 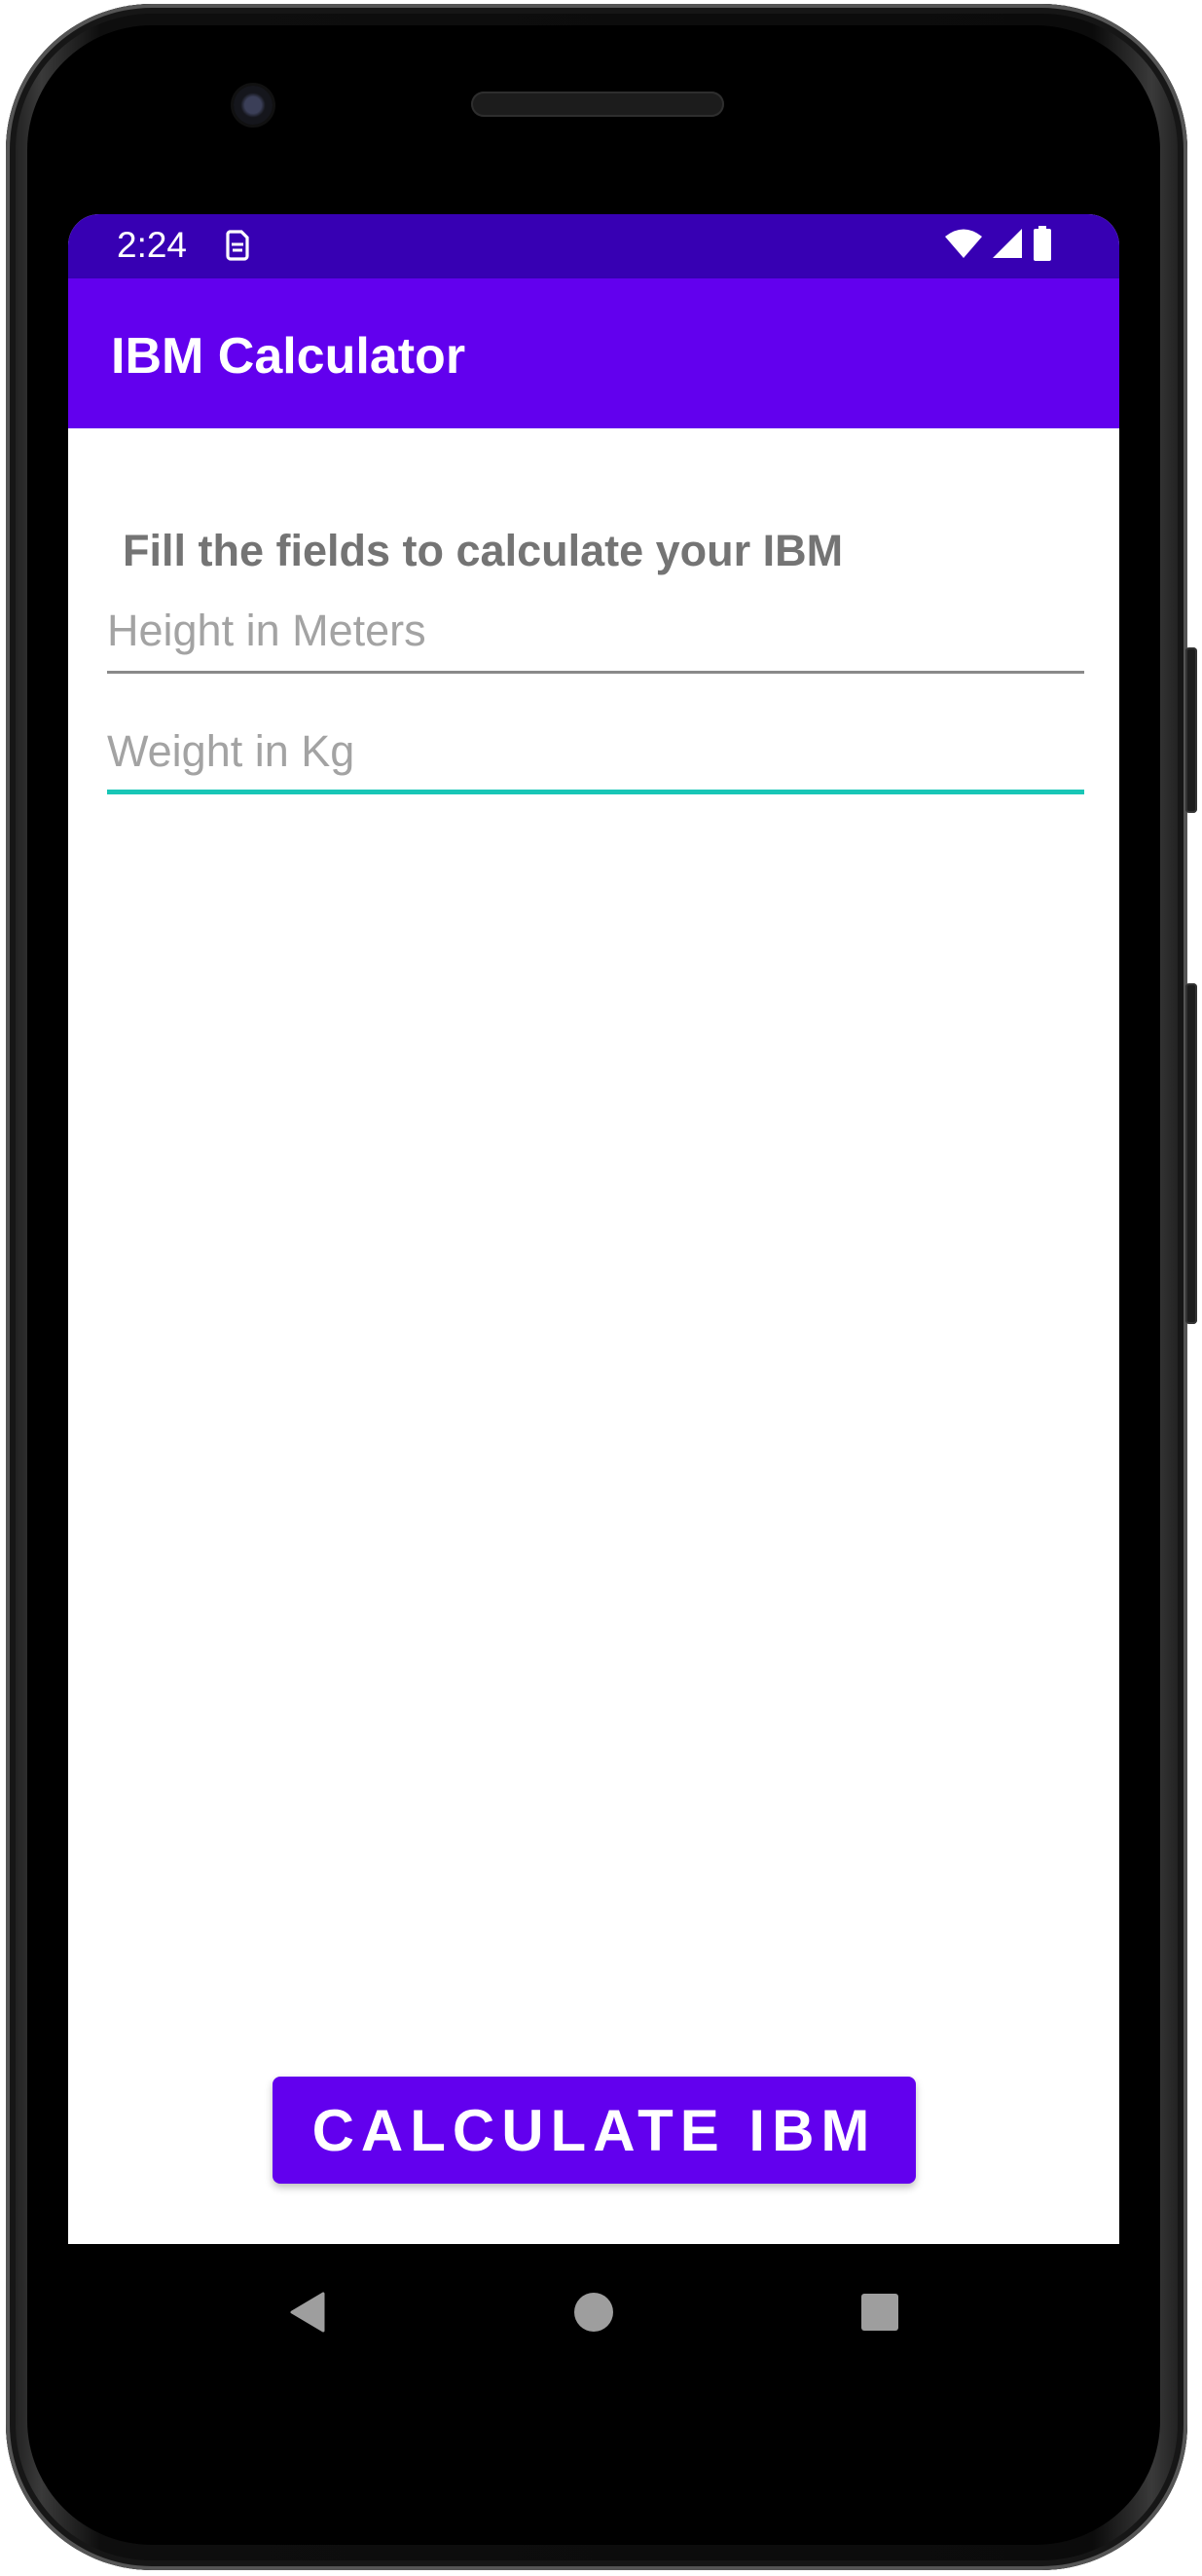 What do you see at coordinates (288, 356) in the screenshot?
I see `app-title: IBM Calculator` at bounding box center [288, 356].